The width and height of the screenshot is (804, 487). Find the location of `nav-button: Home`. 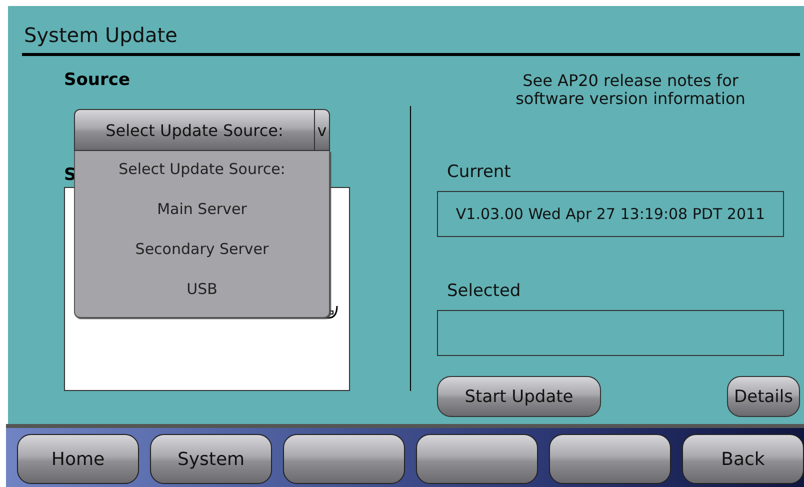

nav-button: Home is located at coordinates (78, 459).